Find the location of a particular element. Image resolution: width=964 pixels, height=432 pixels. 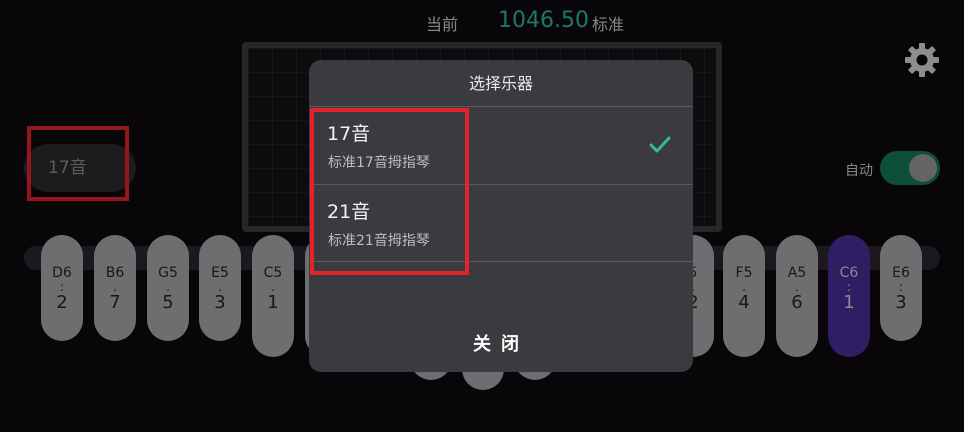

close-button: 关闭 is located at coordinates (501, 345).